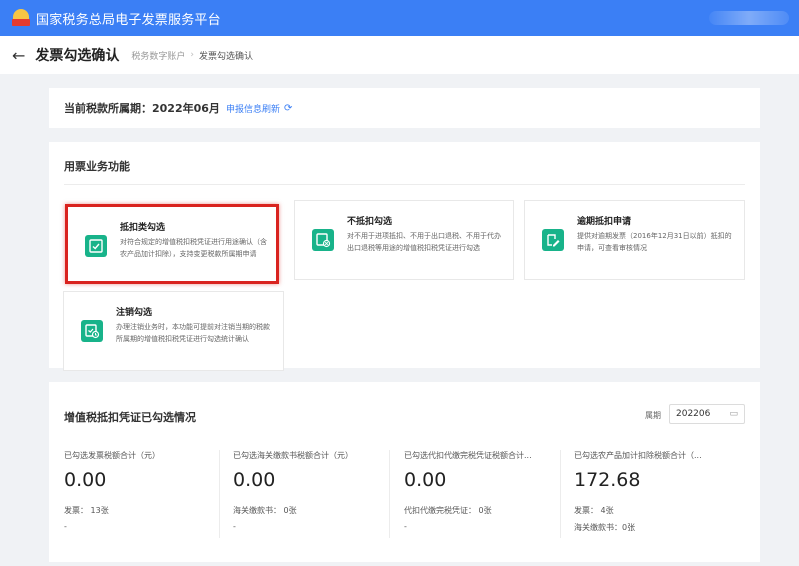 The height and width of the screenshot is (566, 799). I want to click on non-deduct-icon, so click(323, 240).